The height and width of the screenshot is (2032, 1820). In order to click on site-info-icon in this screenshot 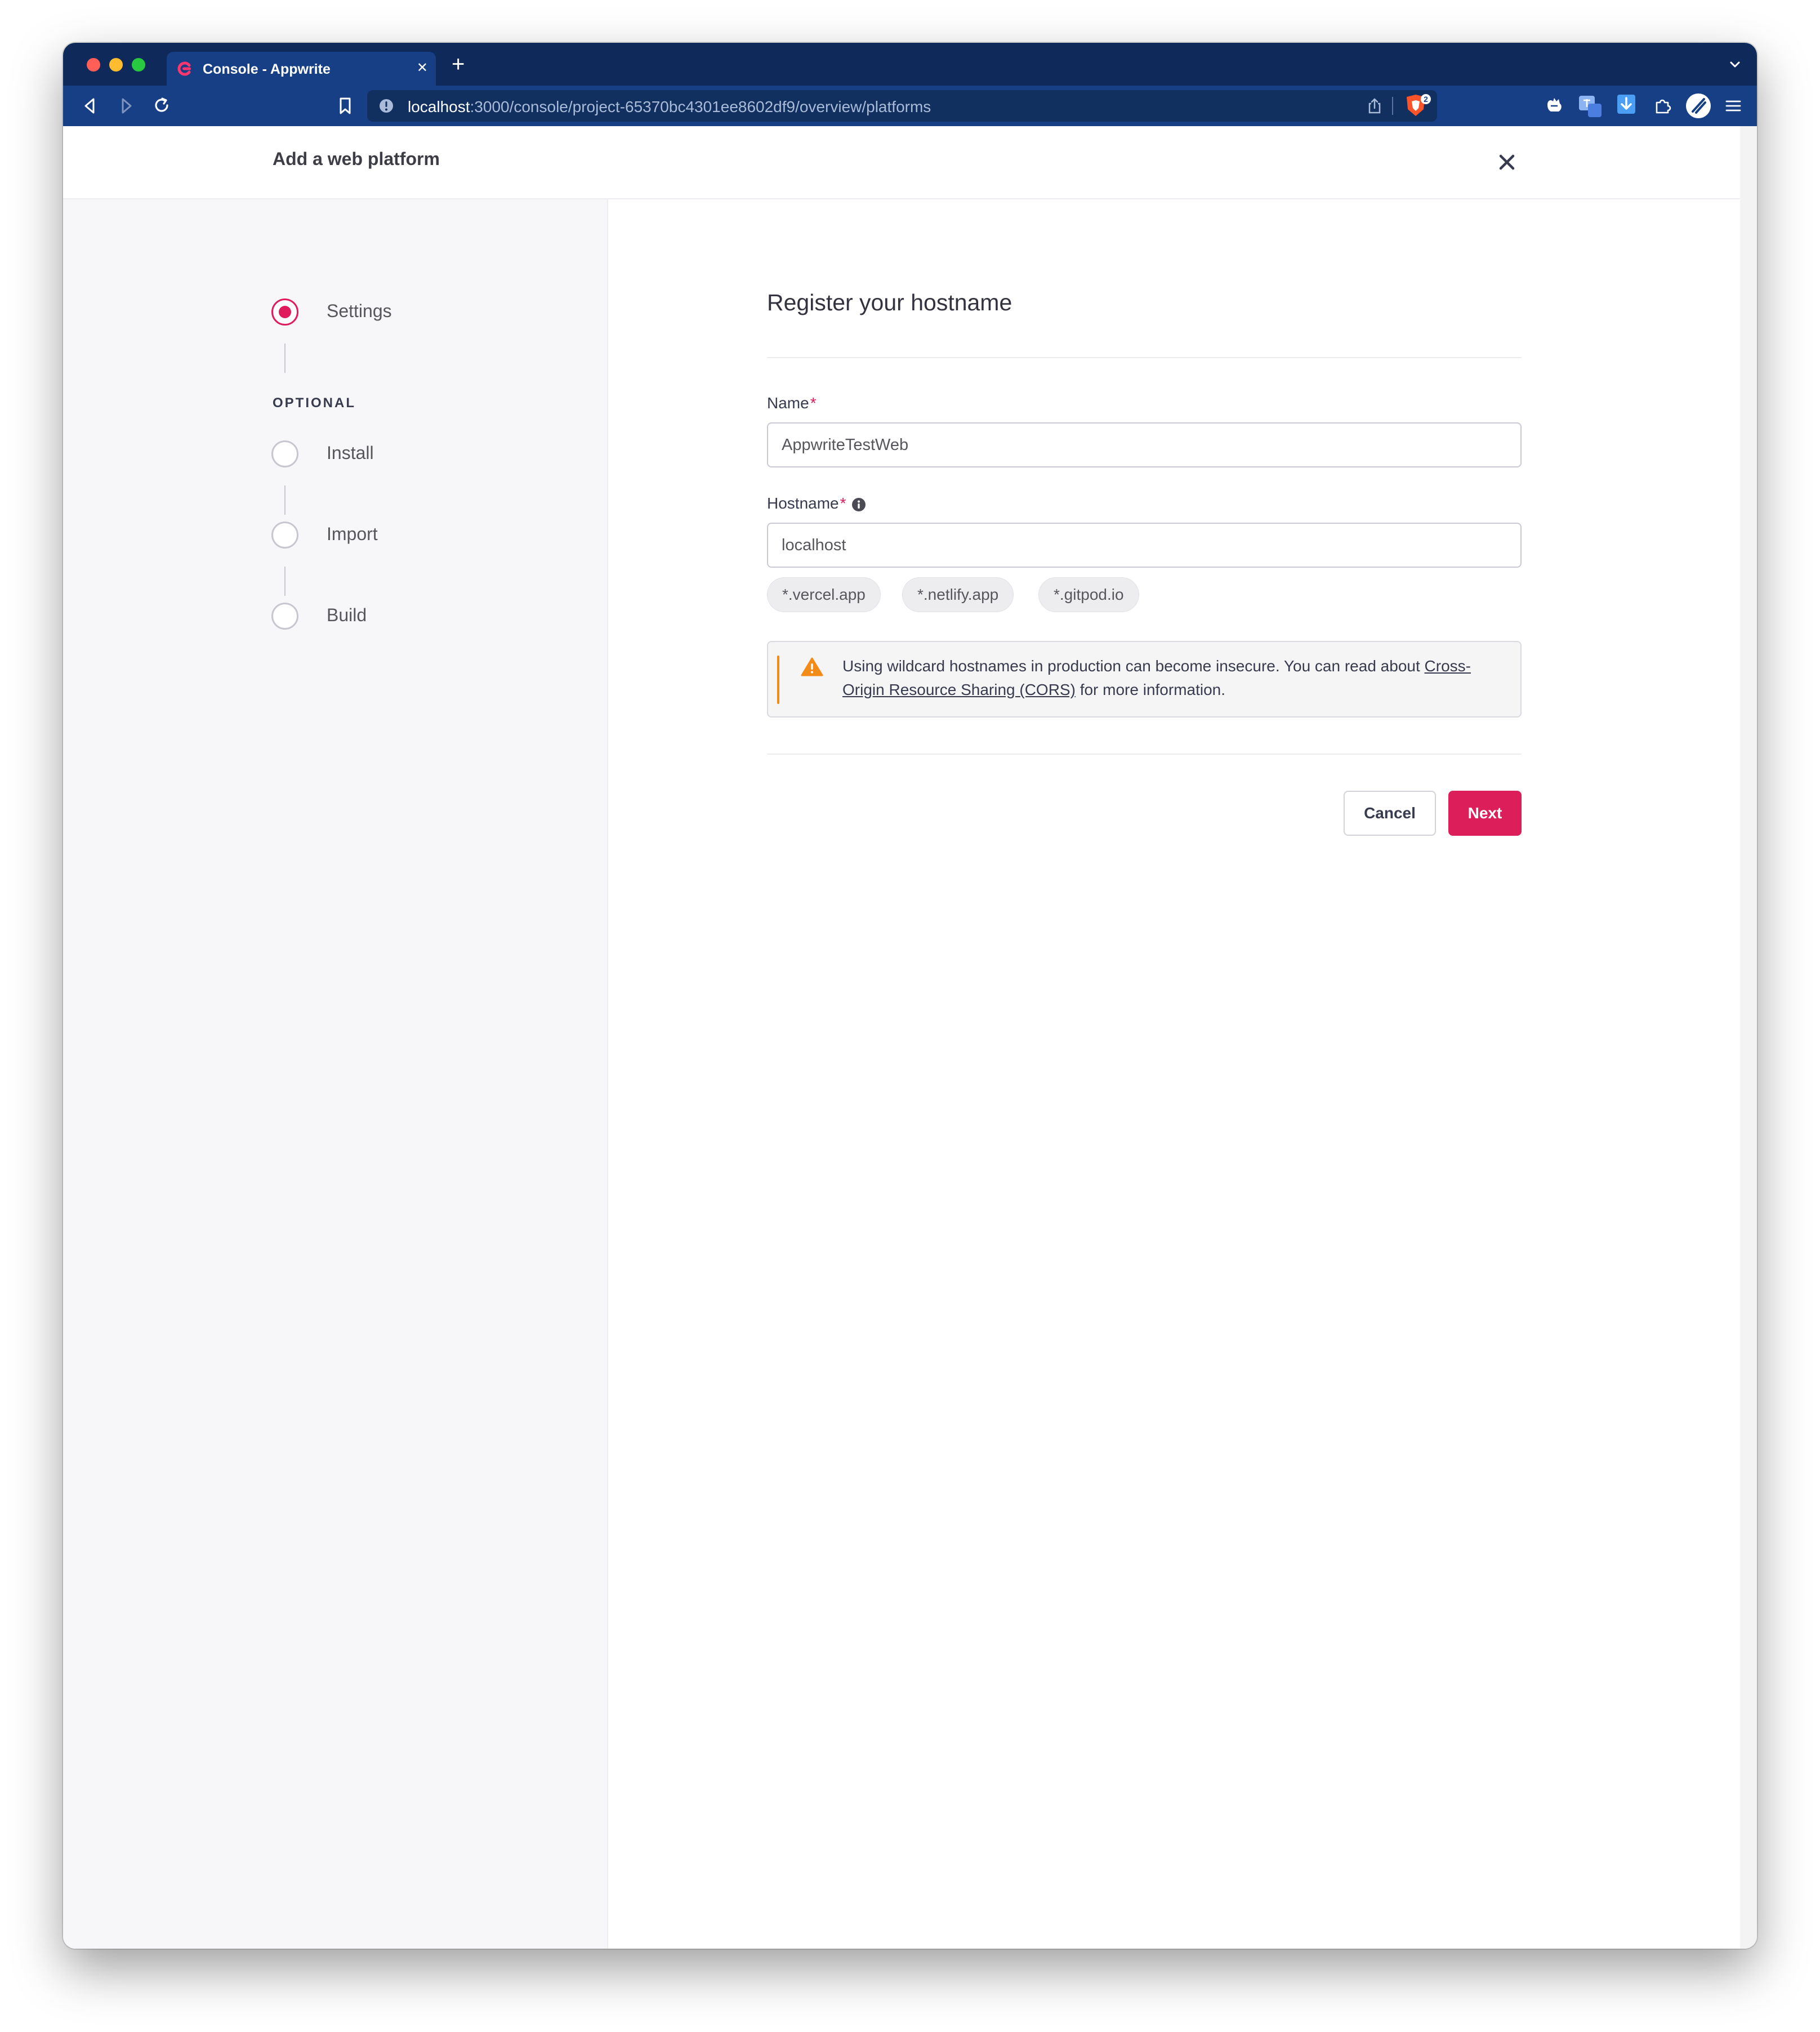, I will do `click(386, 106)`.